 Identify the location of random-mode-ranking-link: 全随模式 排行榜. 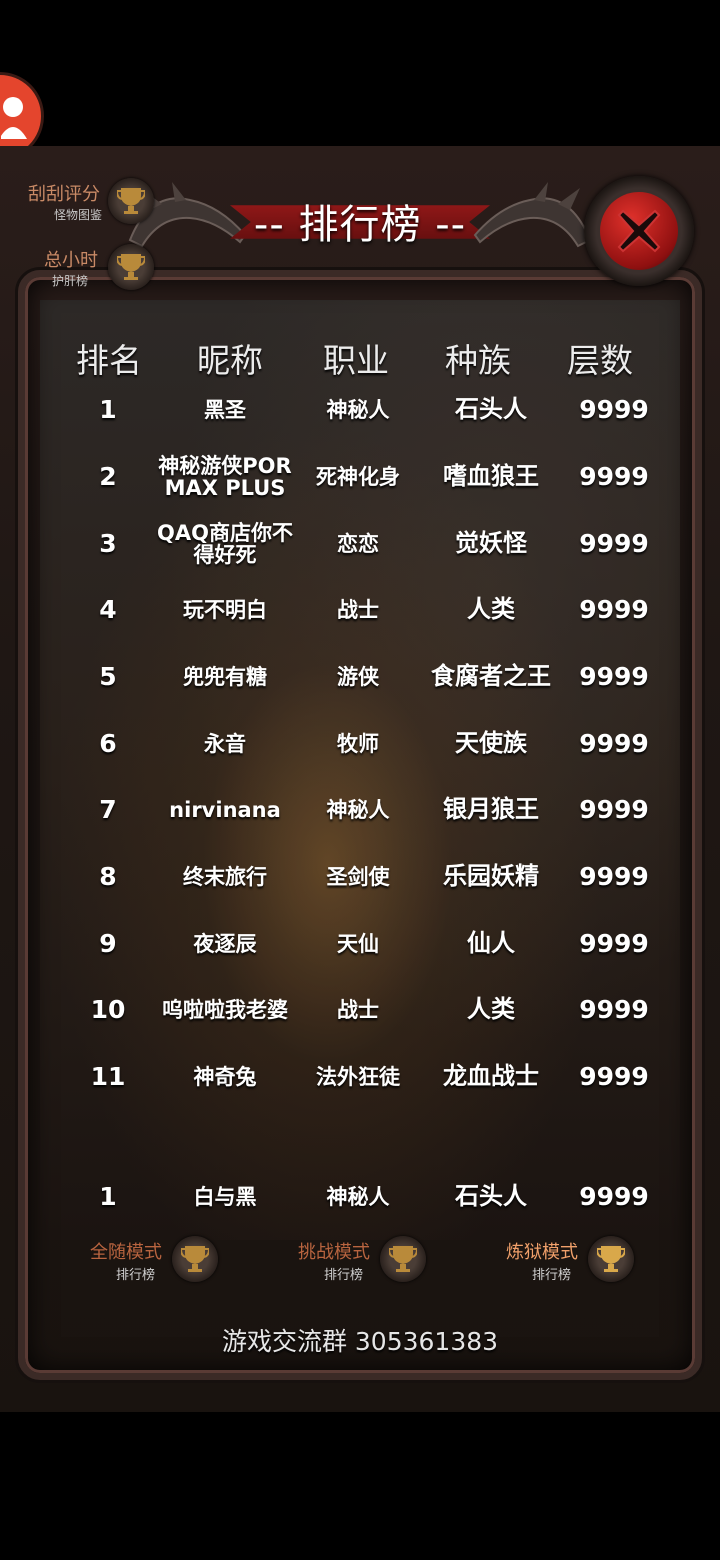
(155, 1261).